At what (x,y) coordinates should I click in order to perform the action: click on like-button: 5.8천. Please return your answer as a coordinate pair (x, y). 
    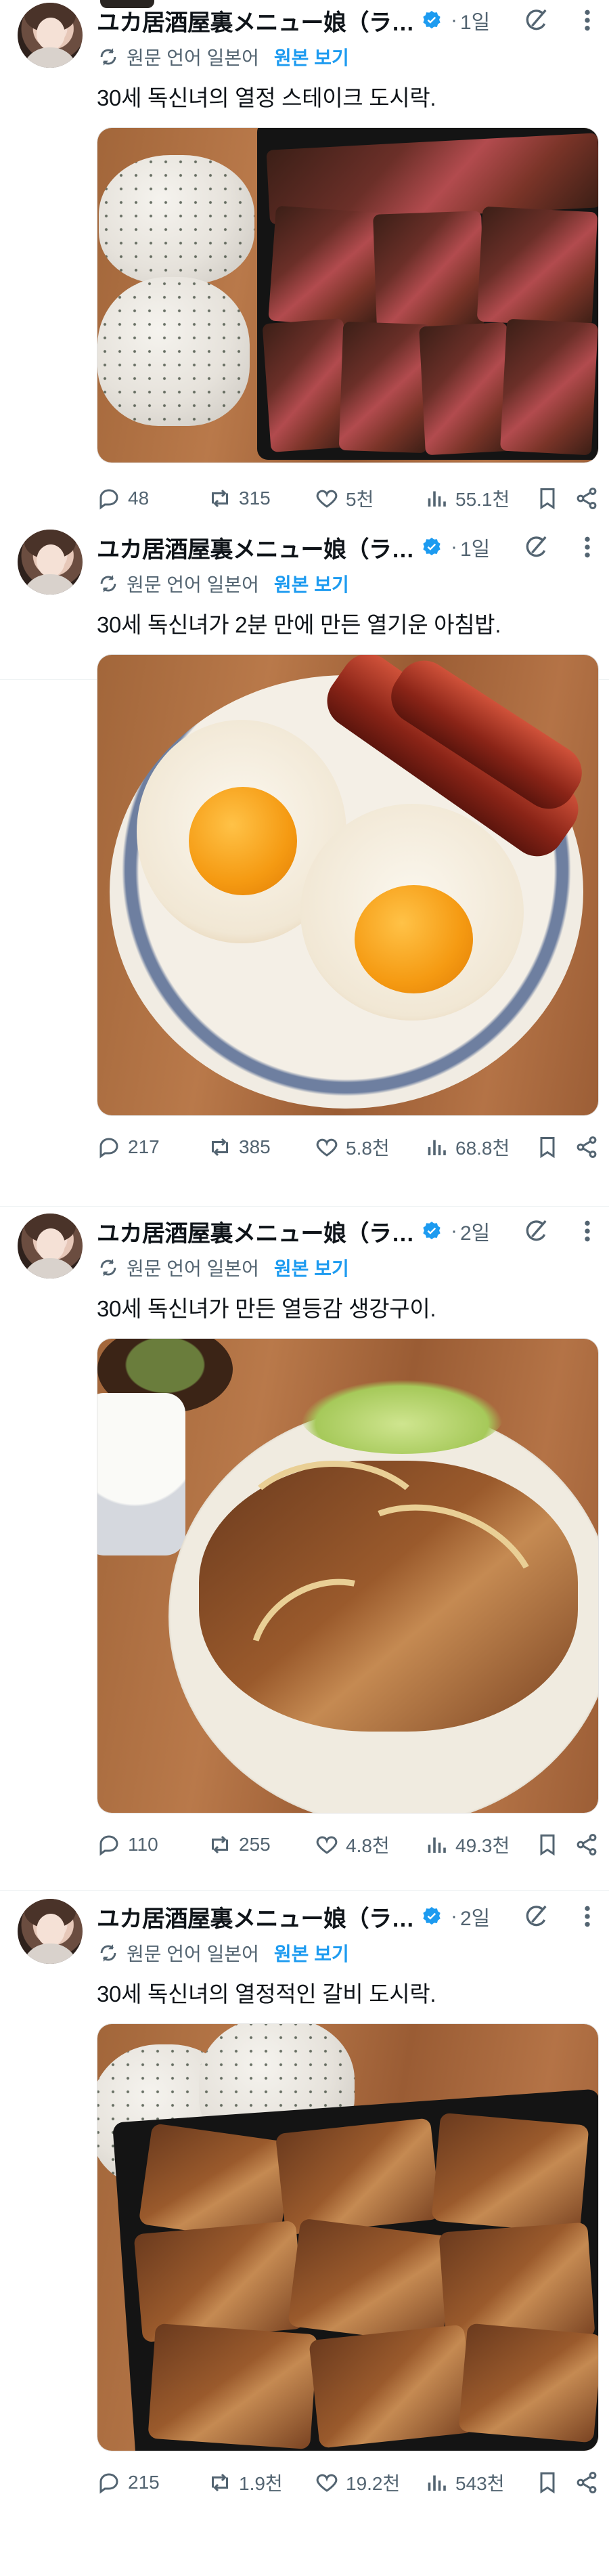
    Looking at the image, I should click on (352, 1147).